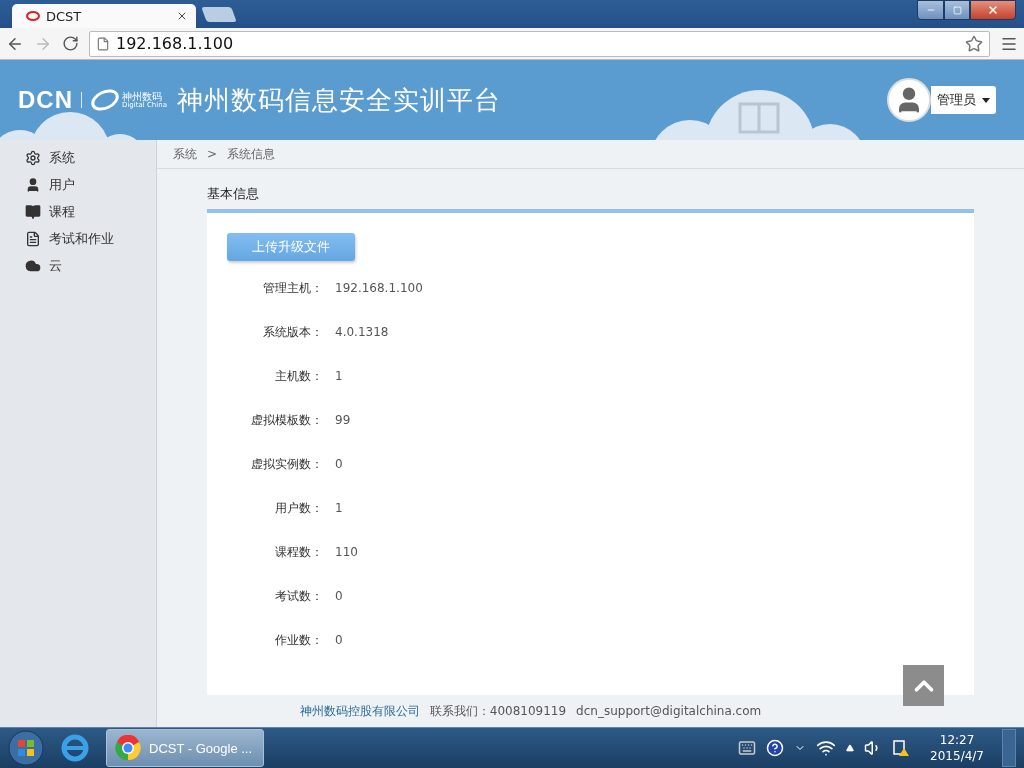 This screenshot has width=1024, height=768. Describe the element at coordinates (359, 711) in the screenshot. I see `company-link: 神州数码控股有限公司` at that location.